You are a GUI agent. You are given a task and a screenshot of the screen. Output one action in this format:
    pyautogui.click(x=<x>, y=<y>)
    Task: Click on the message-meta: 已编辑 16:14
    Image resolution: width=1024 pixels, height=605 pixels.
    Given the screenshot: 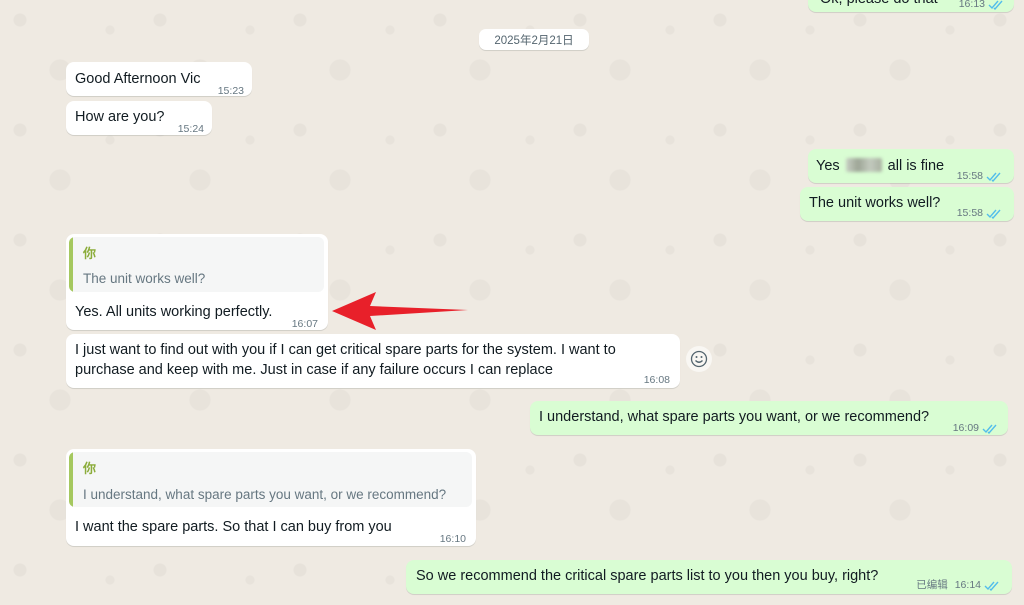 What is the action you would take?
    pyautogui.click(x=958, y=585)
    